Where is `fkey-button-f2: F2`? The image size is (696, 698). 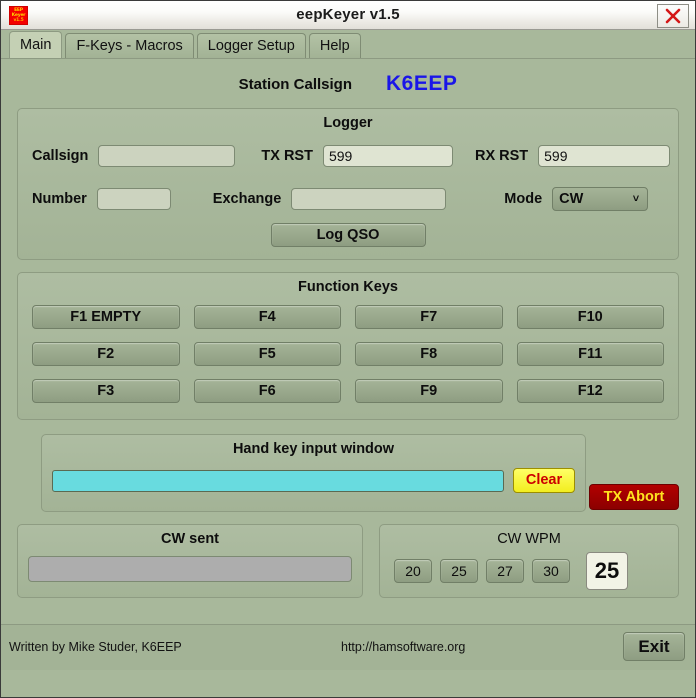 fkey-button-f2: F2 is located at coordinates (106, 354).